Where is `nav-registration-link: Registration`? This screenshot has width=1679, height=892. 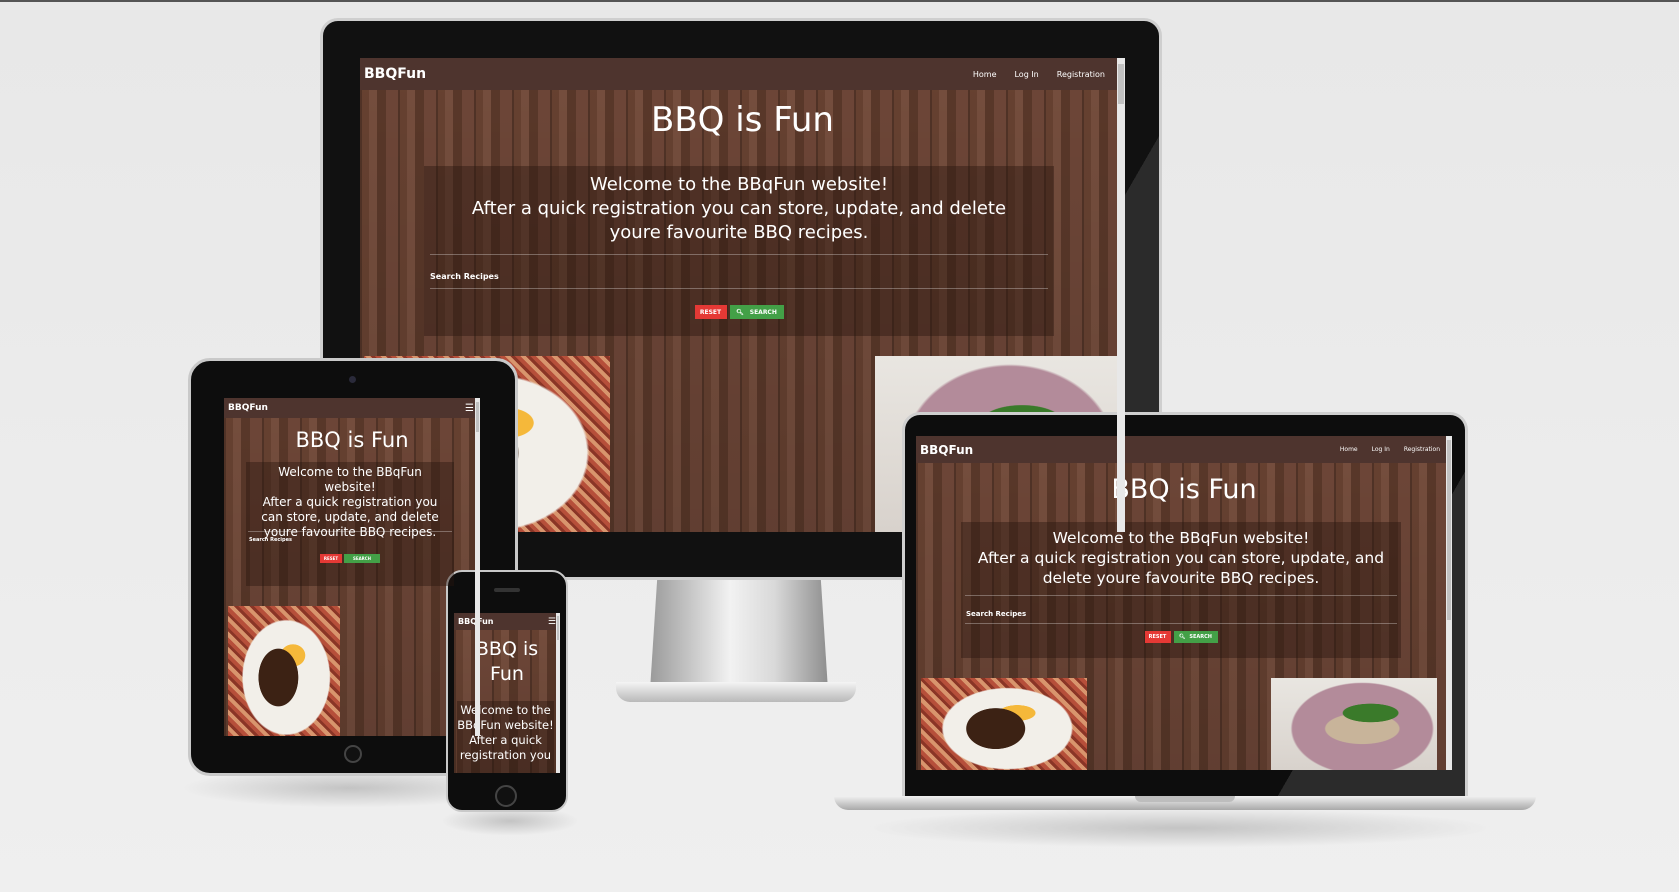 nav-registration-link: Registration is located at coordinates (1081, 74).